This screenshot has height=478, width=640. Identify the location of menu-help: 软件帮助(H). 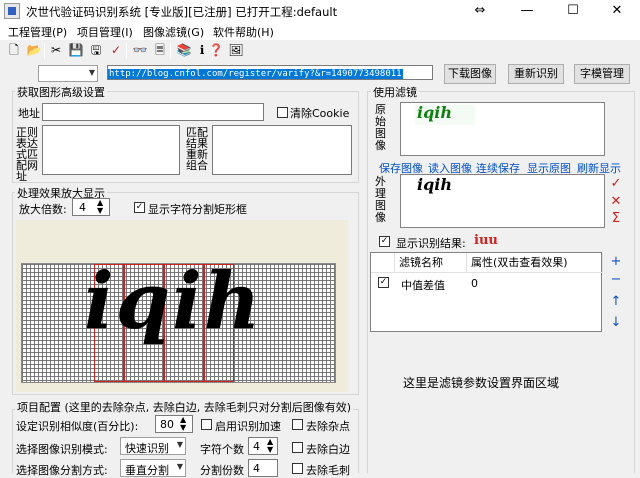
(243, 32).